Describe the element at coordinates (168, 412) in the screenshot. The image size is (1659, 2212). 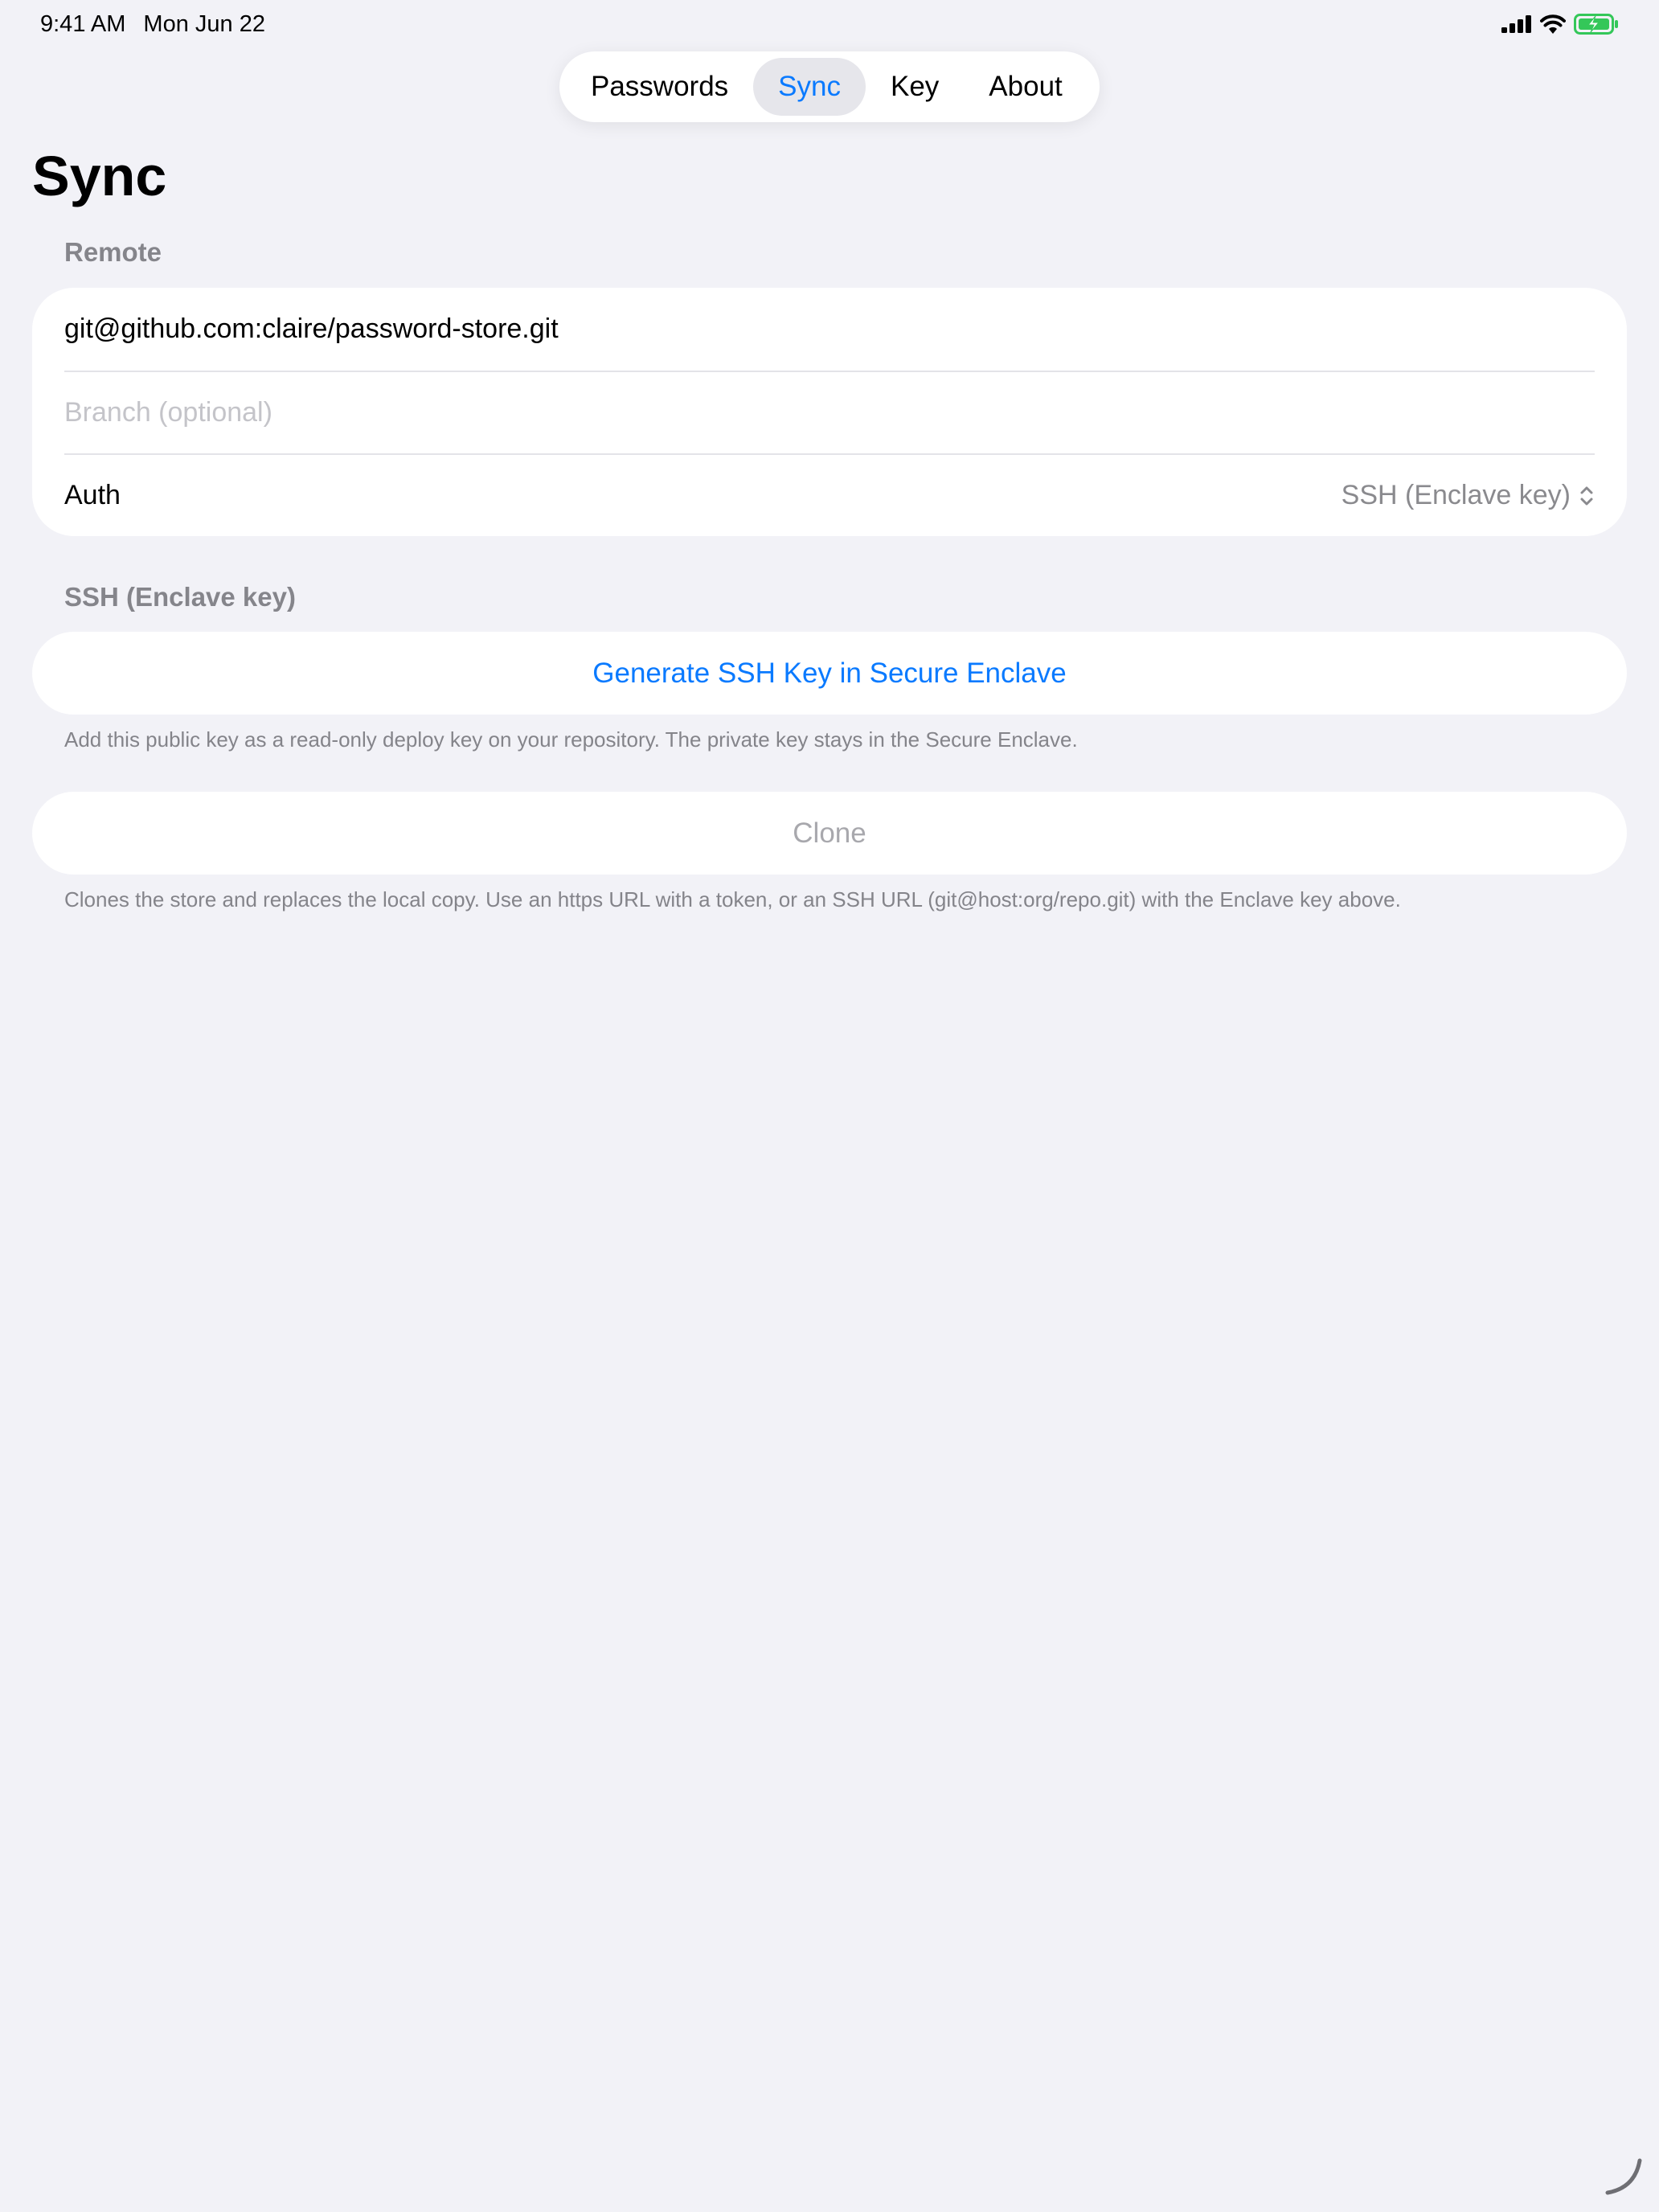
I see `branch-placeholder: Branch (optional)` at that location.